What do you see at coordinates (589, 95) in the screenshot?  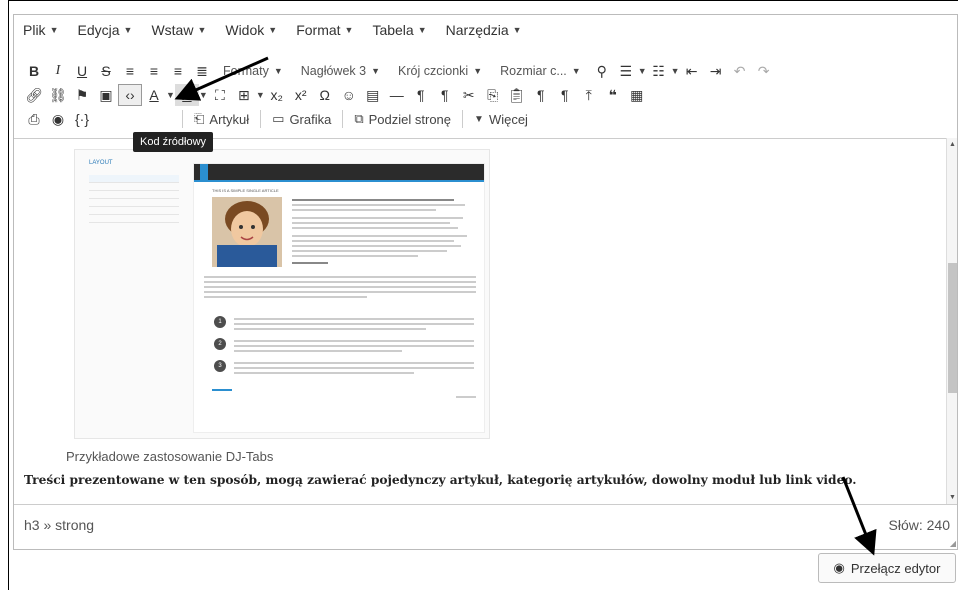 I see `upload-icon: ⤒` at bounding box center [589, 95].